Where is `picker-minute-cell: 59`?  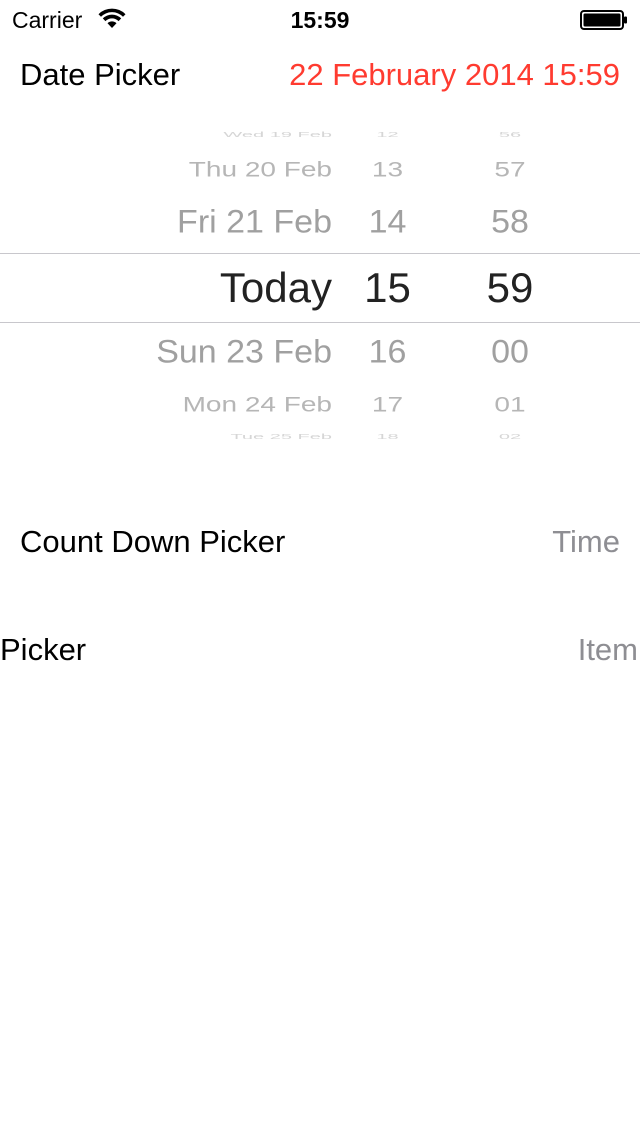 picker-minute-cell: 59 is located at coordinates (510, 287).